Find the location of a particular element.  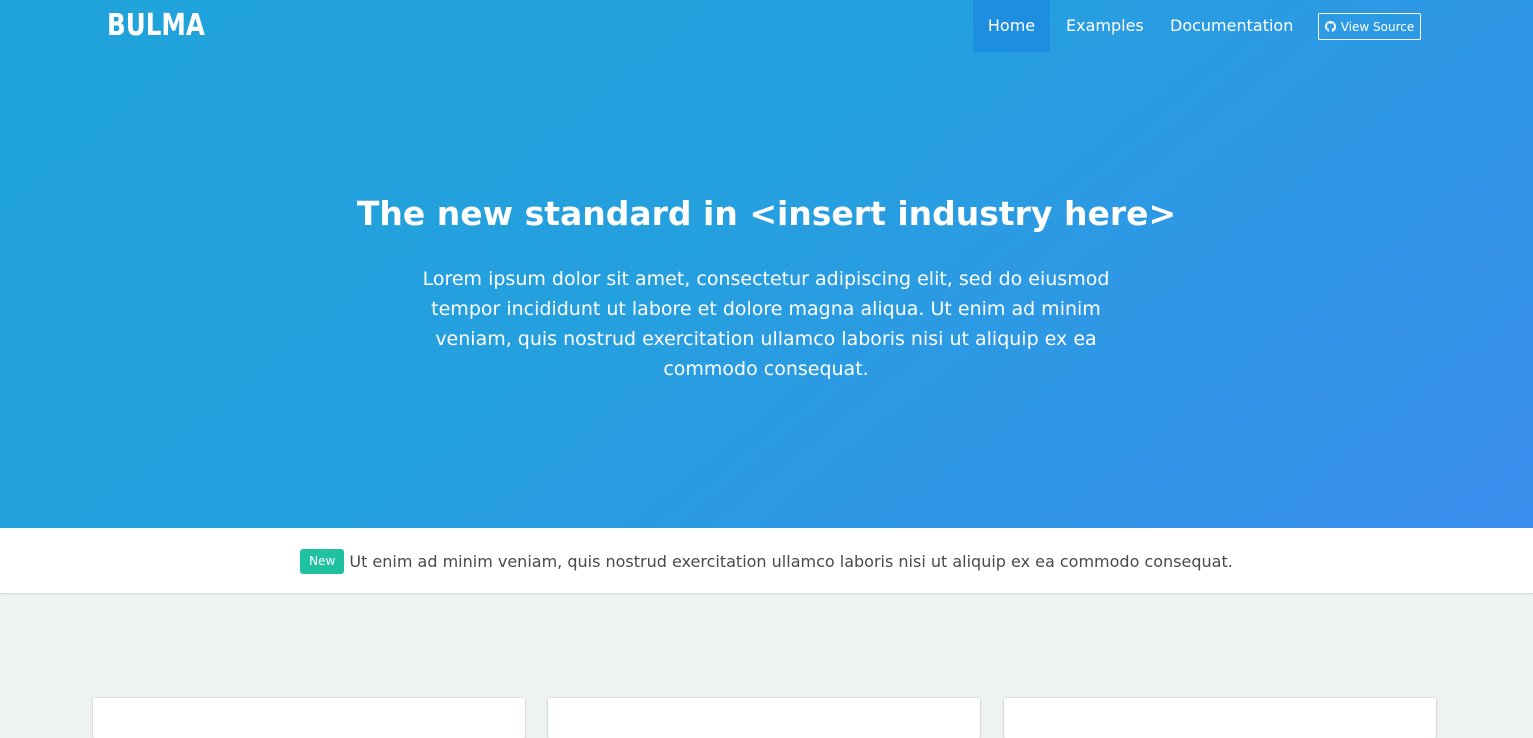

github-icon is located at coordinates (1330, 26).